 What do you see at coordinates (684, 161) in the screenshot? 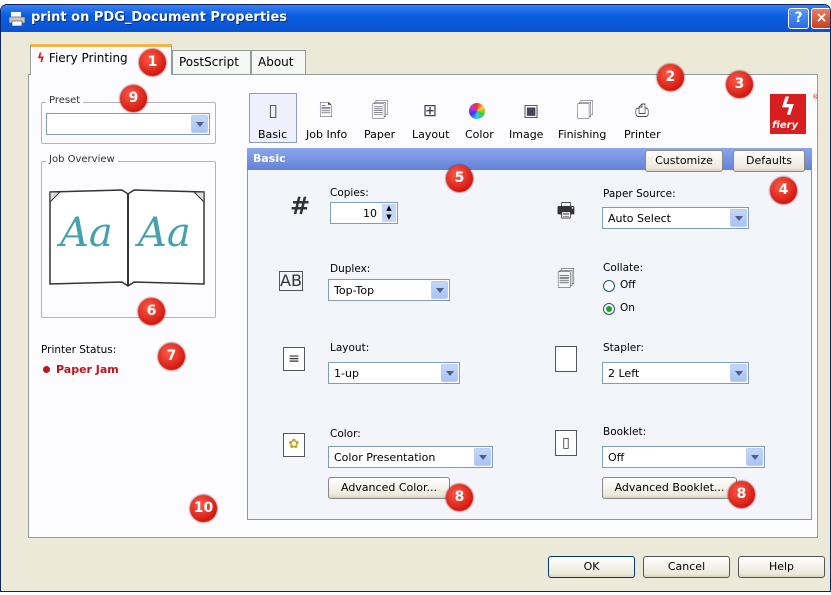
I see `customize-button: Customize` at bounding box center [684, 161].